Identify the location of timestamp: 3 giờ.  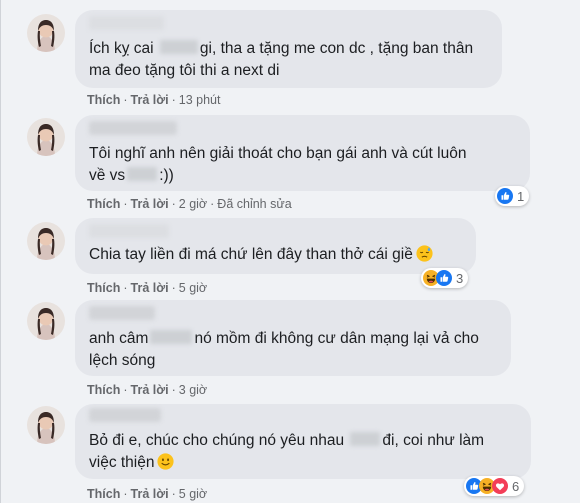
(193, 390).